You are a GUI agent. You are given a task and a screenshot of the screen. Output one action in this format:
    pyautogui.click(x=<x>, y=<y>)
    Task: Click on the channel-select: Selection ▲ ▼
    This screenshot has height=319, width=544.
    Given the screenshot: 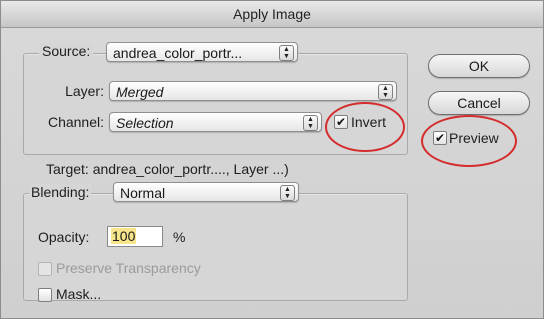 What is the action you would take?
    pyautogui.click(x=215, y=122)
    